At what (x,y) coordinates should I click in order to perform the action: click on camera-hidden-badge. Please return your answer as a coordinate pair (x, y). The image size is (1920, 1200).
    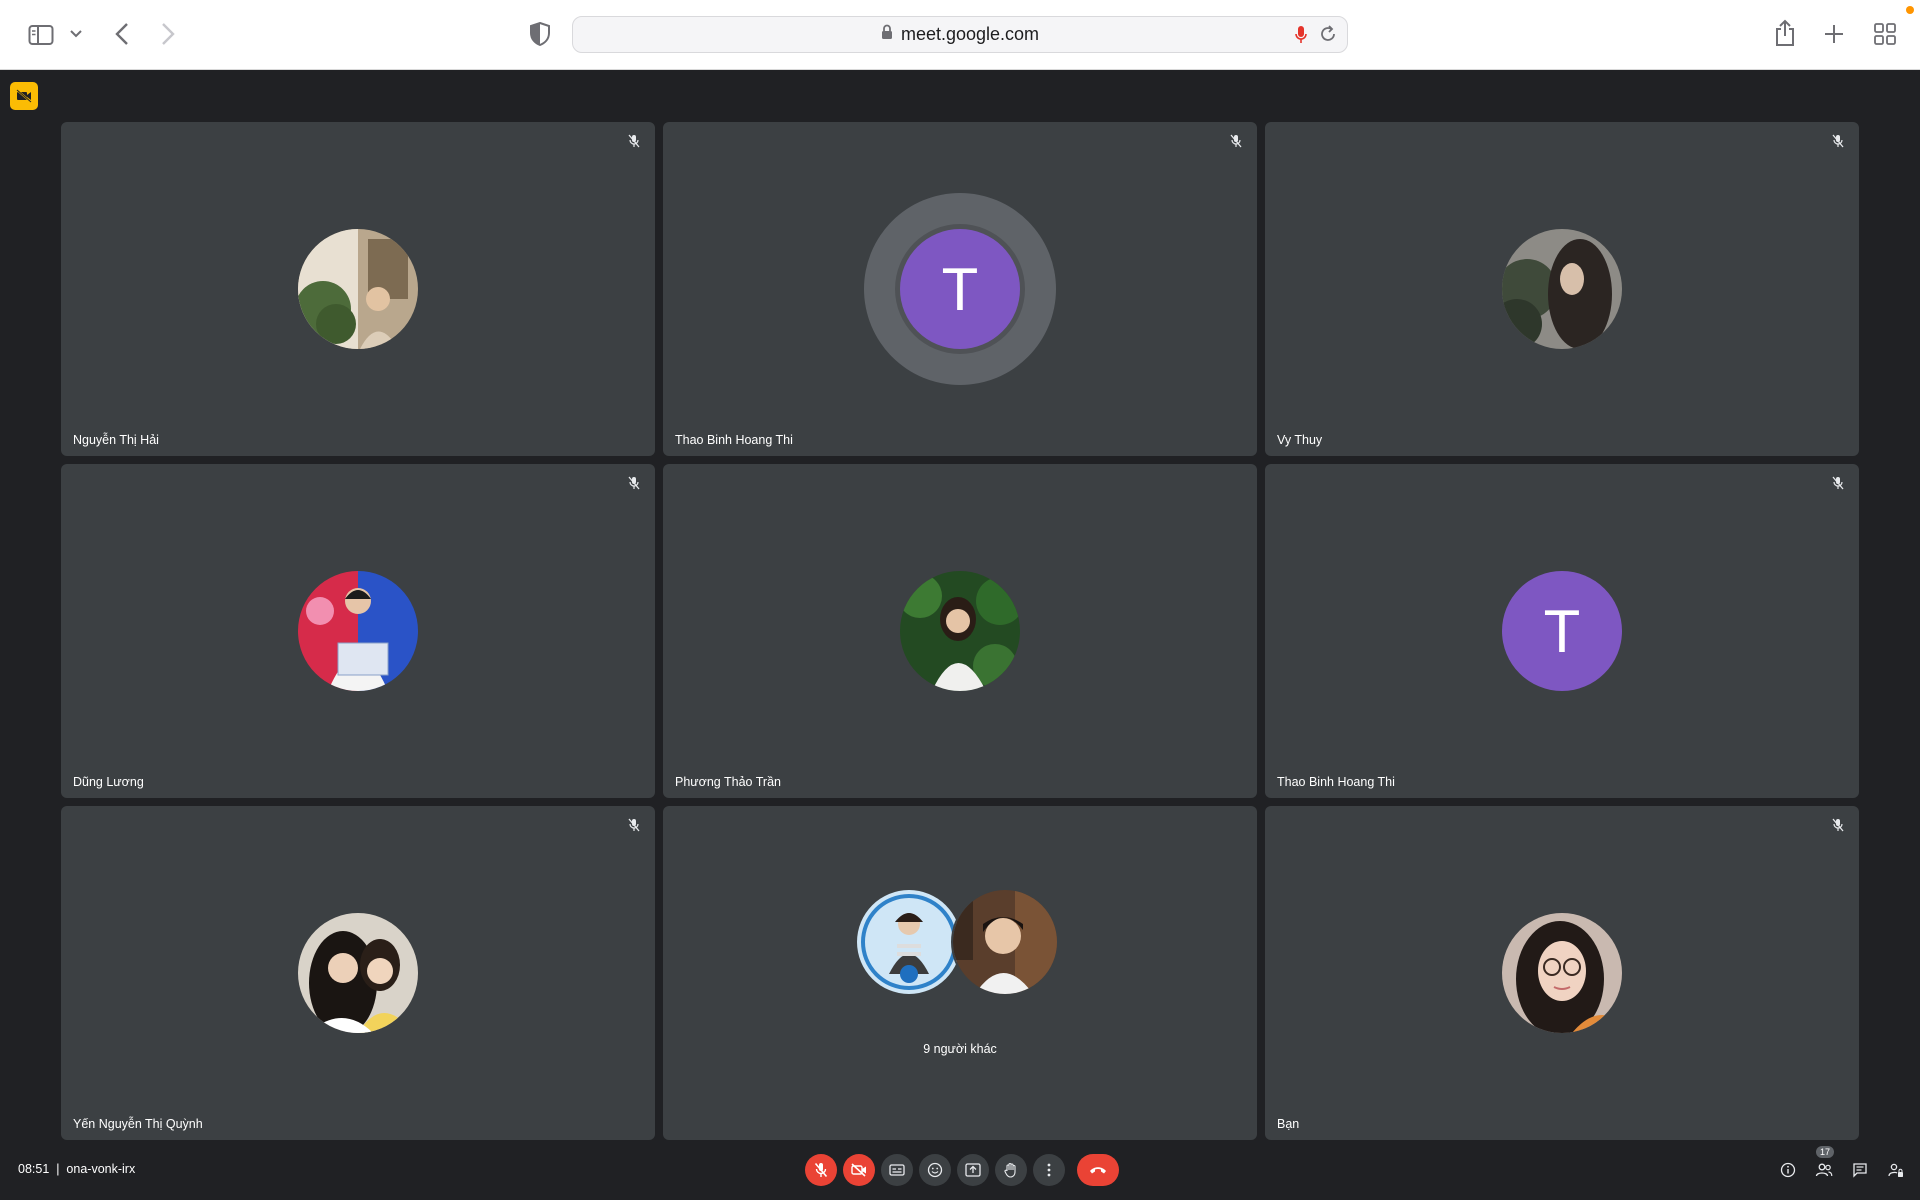
    Looking at the image, I should click on (24, 96).